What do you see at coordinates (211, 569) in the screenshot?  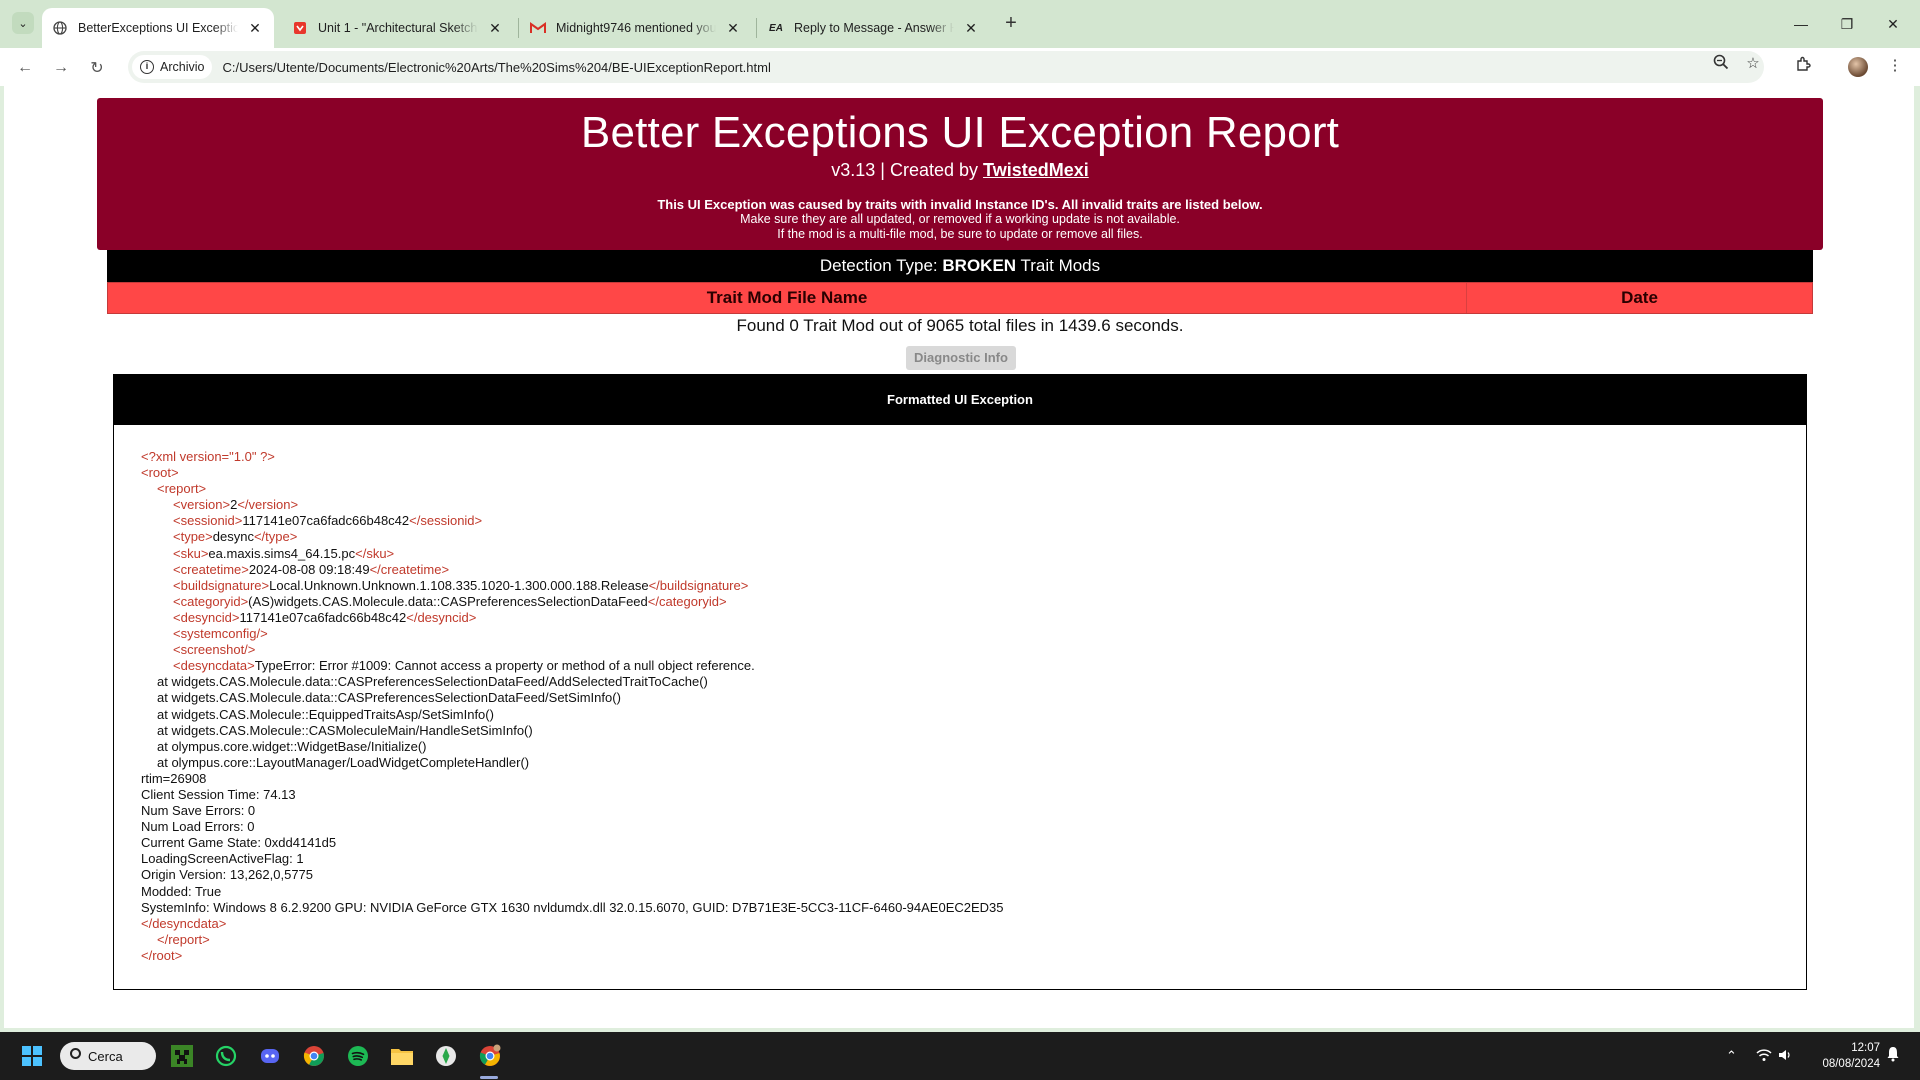 I see `xml-open-tag: <createtime>` at bounding box center [211, 569].